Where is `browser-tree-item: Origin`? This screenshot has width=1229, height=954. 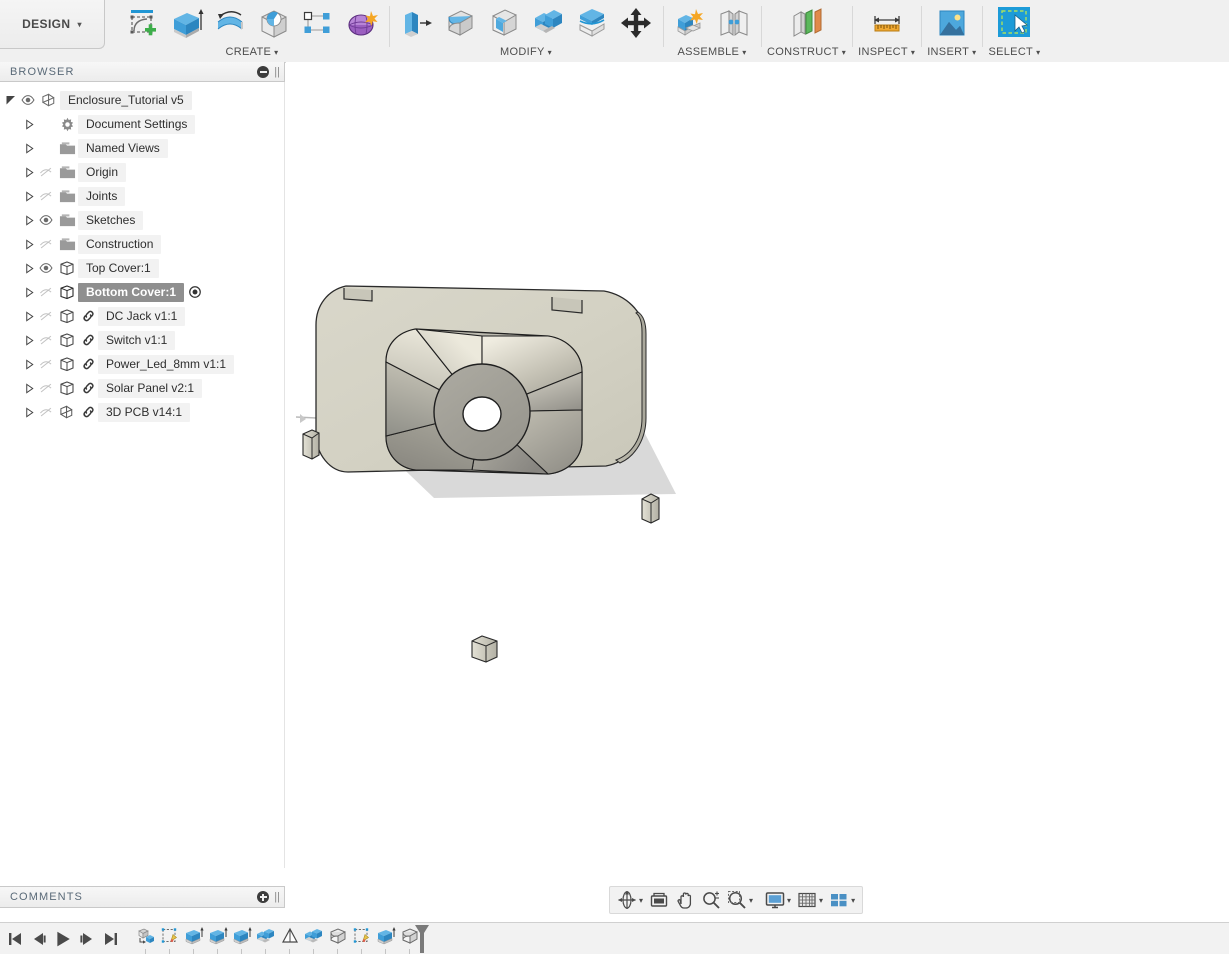 browser-tree-item: Origin is located at coordinates (142, 172).